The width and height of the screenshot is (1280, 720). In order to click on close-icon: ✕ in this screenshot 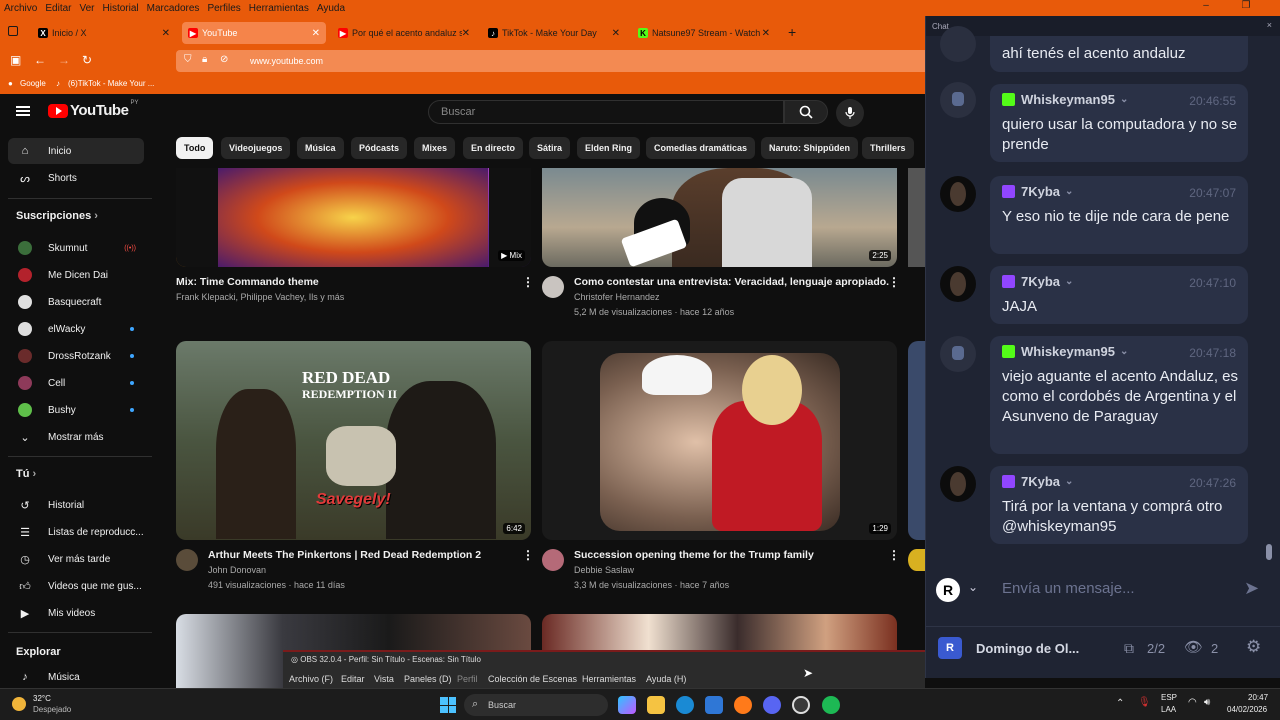, I will do `click(1275, 5)`.